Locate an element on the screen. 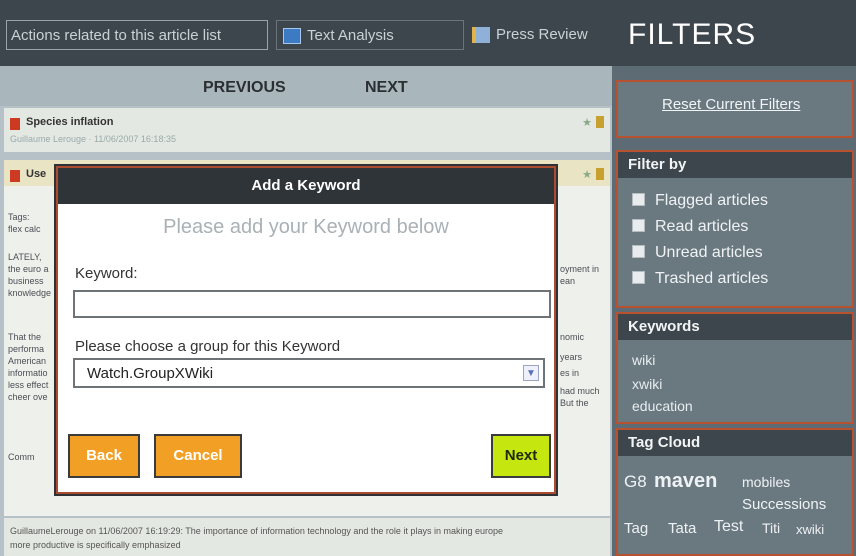 Image resolution: width=856 pixels, height=556 pixels. back-button: Back is located at coordinates (104, 456).